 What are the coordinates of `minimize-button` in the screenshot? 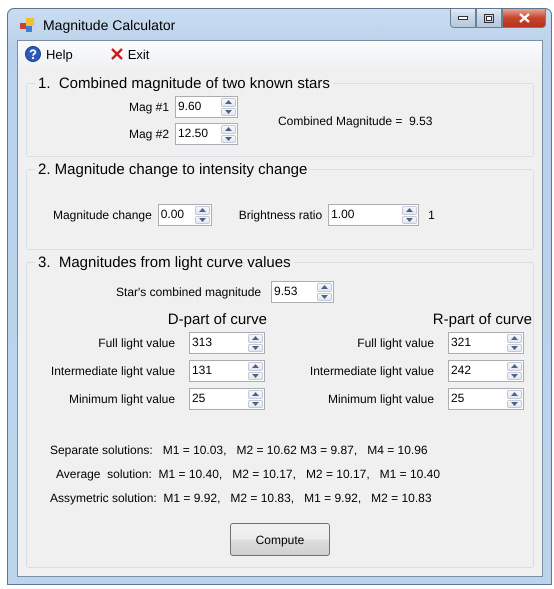 It's located at (463, 18).